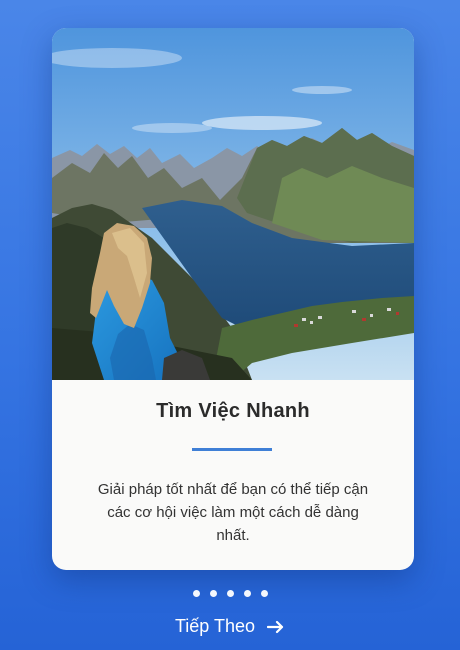 The image size is (460, 650). What do you see at coordinates (233, 411) in the screenshot?
I see `card-title: Tìm Việc Nhanh` at bounding box center [233, 411].